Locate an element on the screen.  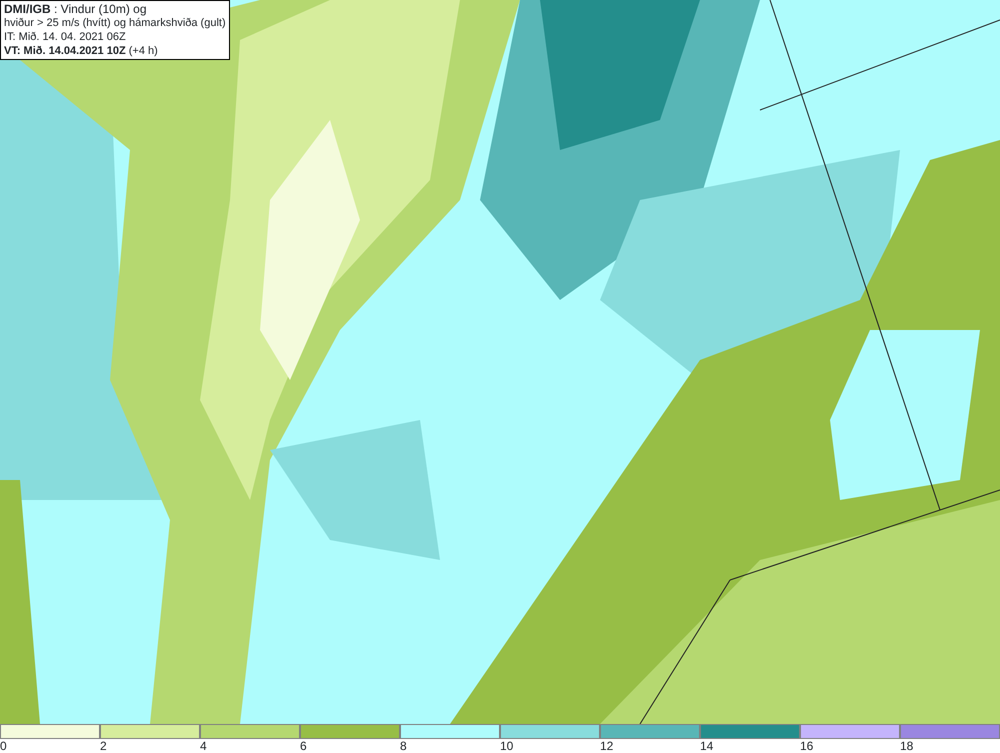
legend-label: 8 is located at coordinates (403, 746).